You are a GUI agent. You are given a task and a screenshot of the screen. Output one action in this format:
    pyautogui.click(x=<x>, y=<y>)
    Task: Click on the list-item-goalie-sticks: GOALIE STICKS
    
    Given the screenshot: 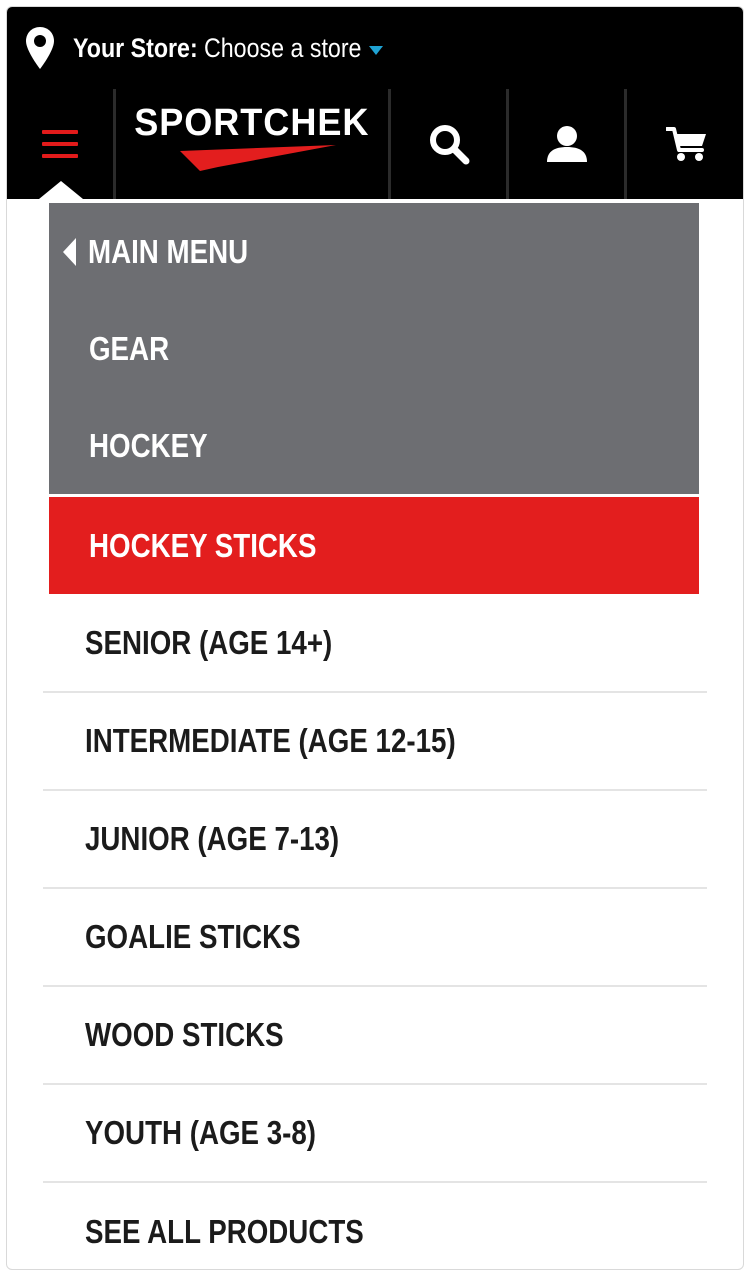 What is the action you would take?
    pyautogui.click(x=375, y=938)
    